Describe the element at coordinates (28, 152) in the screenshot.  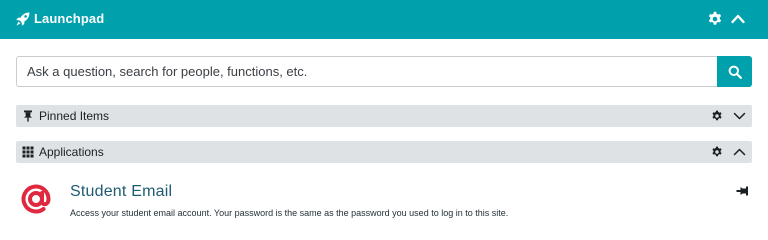
I see `grid-icon` at that location.